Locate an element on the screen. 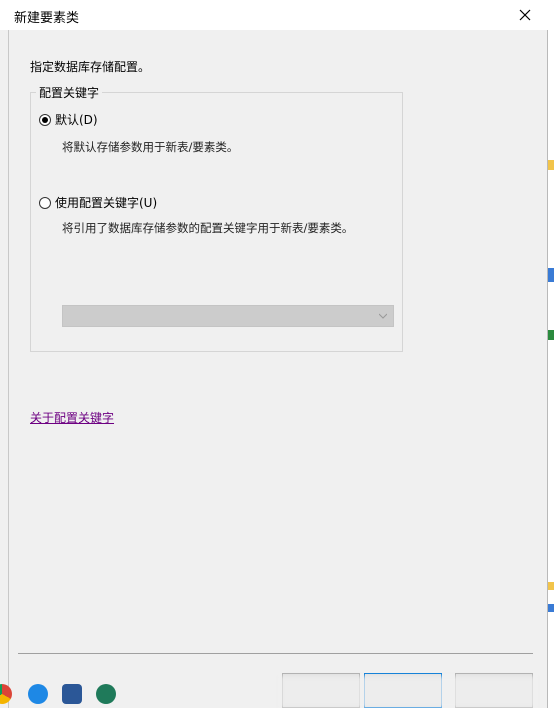  footer-separator is located at coordinates (275, 653).